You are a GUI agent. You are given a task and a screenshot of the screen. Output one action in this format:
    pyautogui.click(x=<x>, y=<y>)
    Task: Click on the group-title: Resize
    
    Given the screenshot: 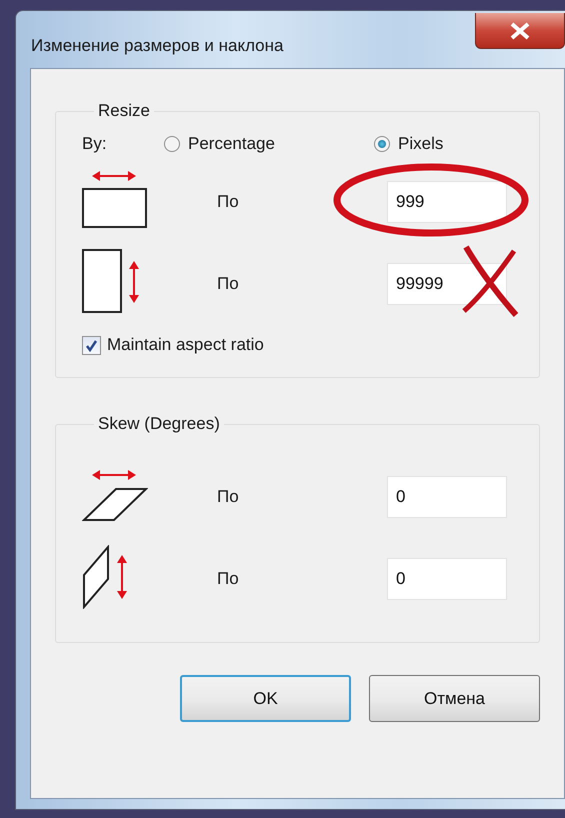 What is the action you would take?
    pyautogui.click(x=124, y=111)
    